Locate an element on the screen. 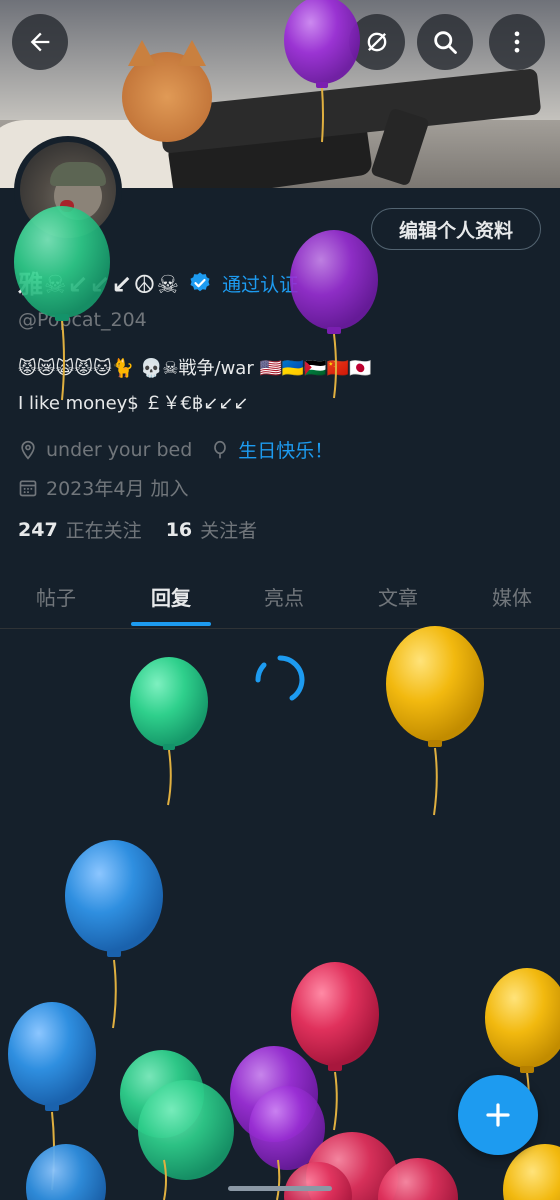  more-button is located at coordinates (517, 42).